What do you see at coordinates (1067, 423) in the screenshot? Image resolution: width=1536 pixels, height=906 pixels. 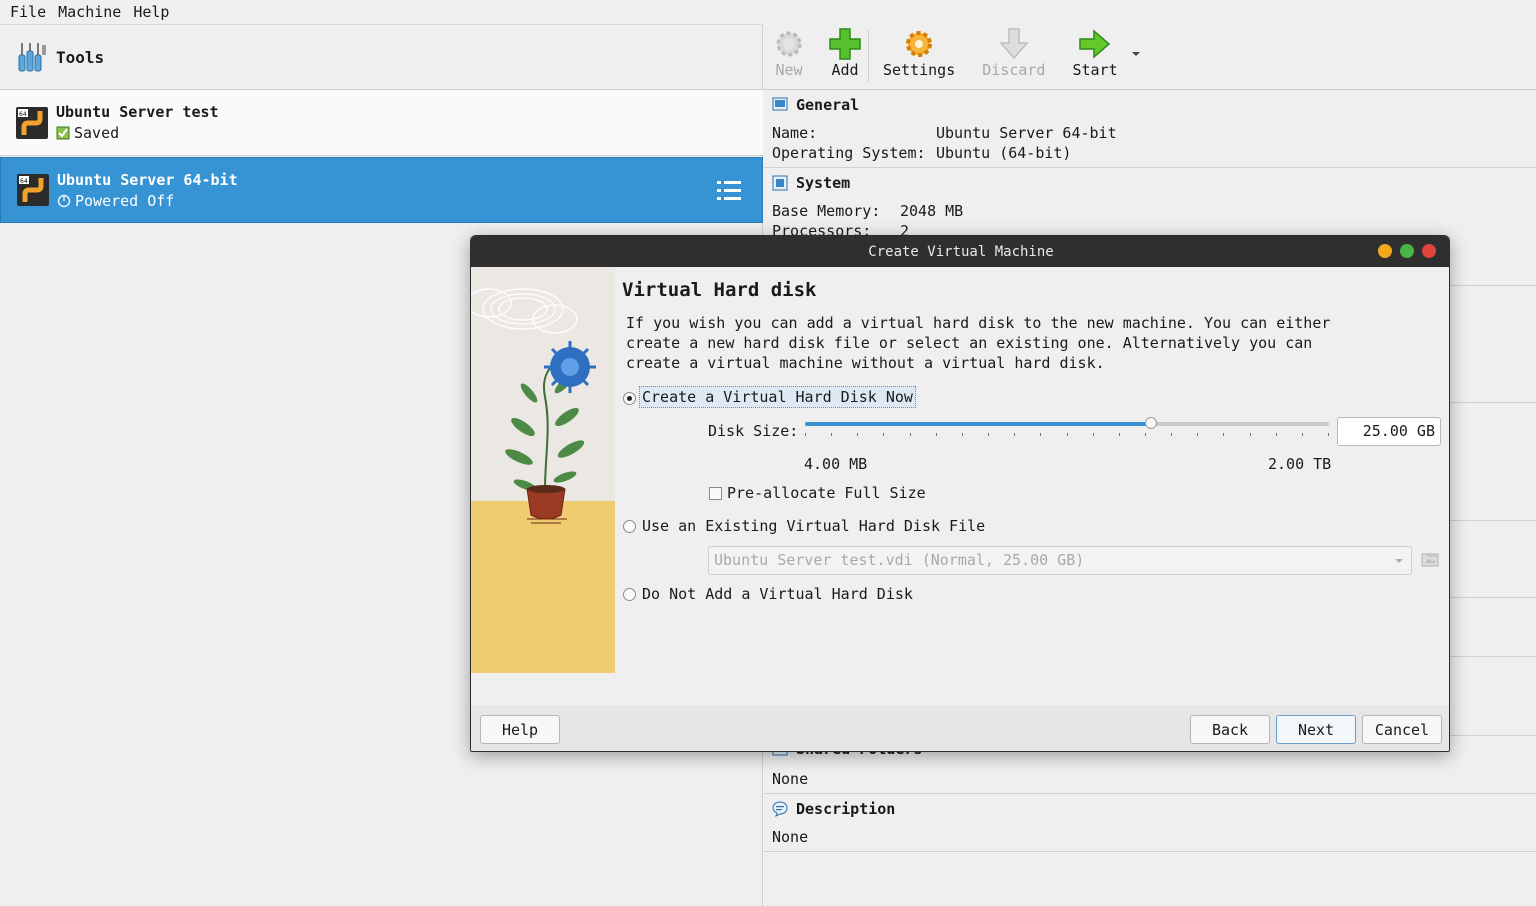 I see `disk-size-slider` at bounding box center [1067, 423].